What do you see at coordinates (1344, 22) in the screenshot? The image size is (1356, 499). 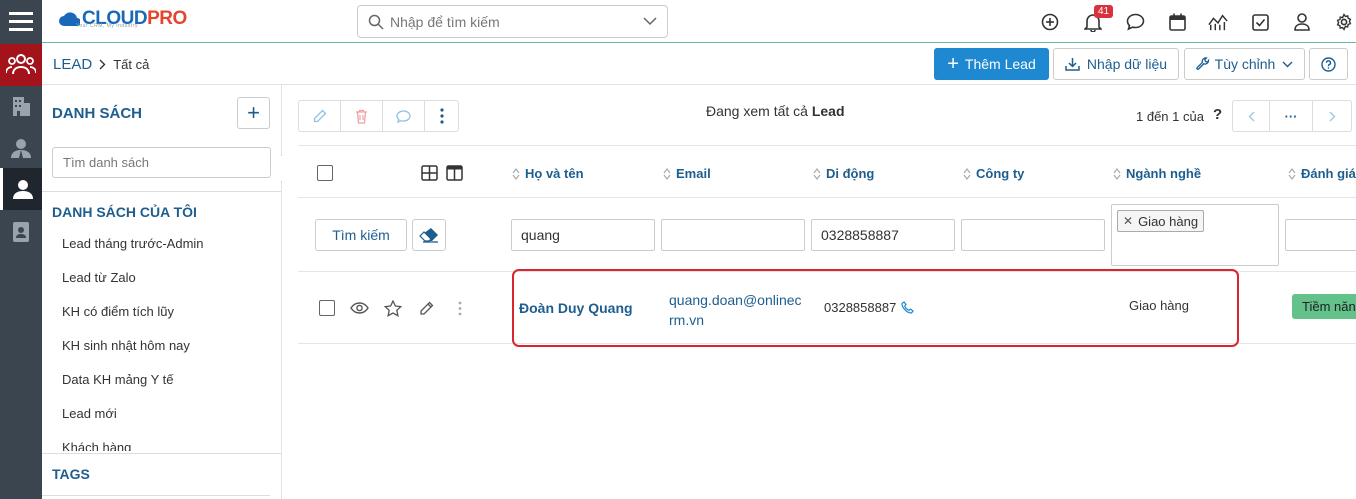 I see `settings-button` at bounding box center [1344, 22].